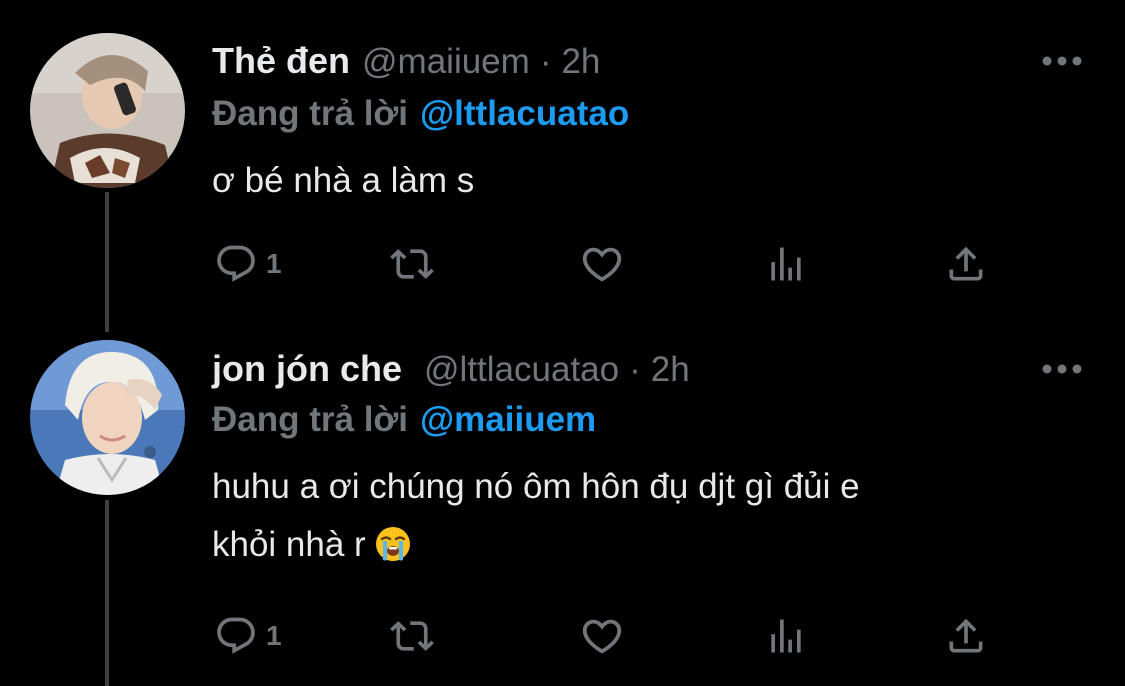  I want to click on replying-to: Đang trả lời @maiiuem, so click(404, 420).